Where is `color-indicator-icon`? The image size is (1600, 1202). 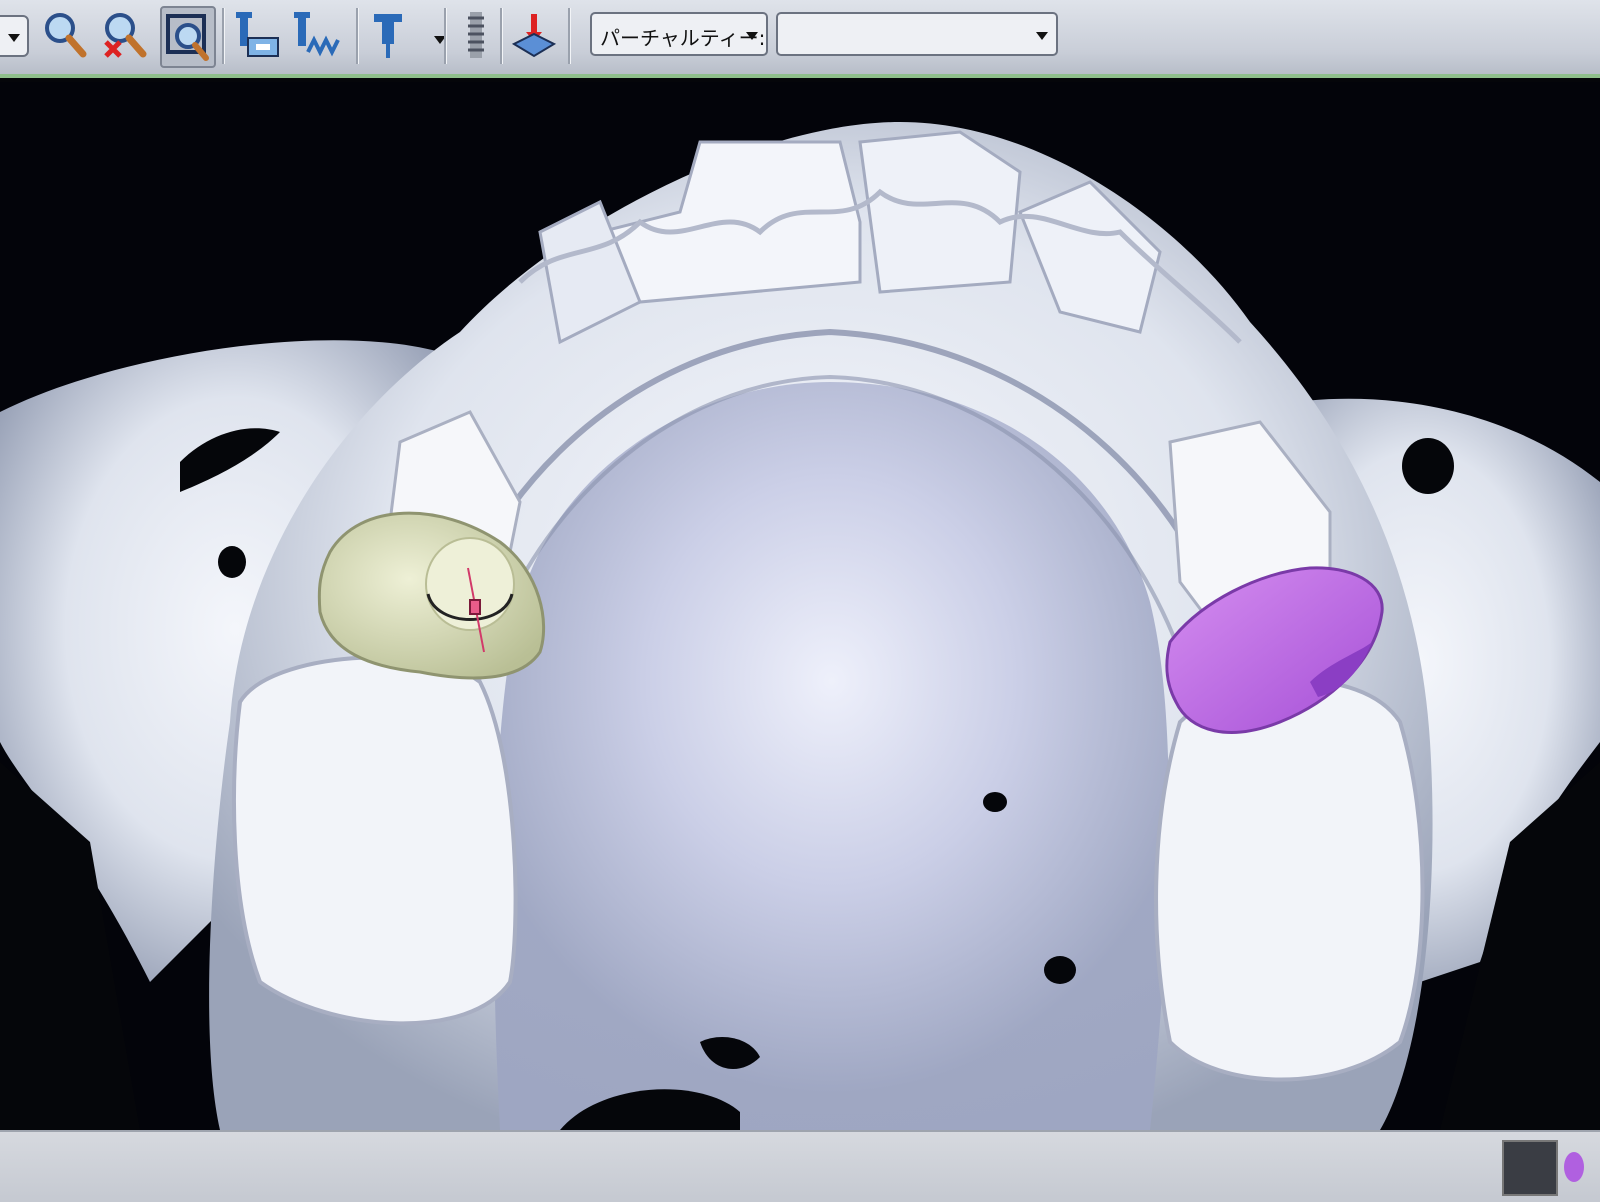 color-indicator-icon is located at coordinates (1574, 1167).